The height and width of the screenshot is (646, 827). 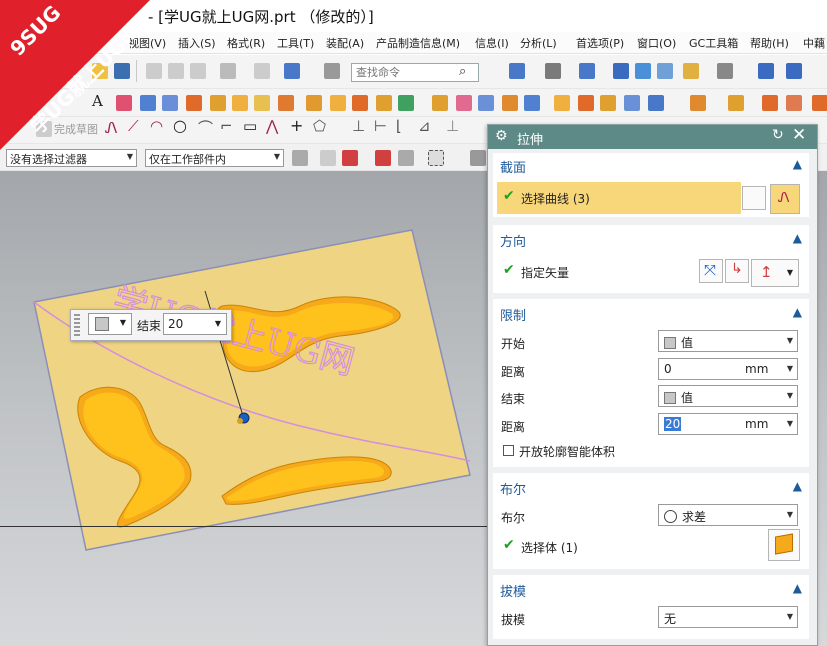 I want to click on paste-icon, so click(x=198, y=71).